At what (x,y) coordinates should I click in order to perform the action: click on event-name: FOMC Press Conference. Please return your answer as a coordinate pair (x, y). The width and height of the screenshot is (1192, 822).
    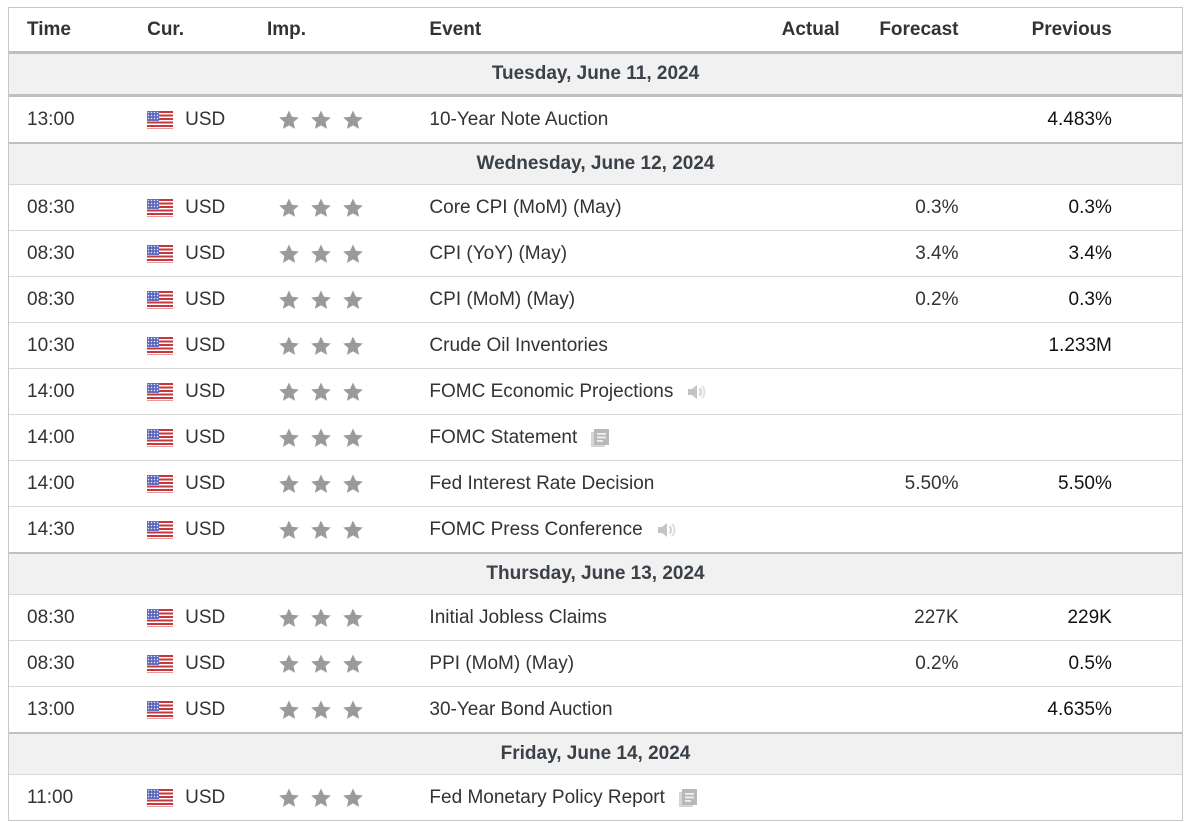
    Looking at the image, I should click on (535, 530).